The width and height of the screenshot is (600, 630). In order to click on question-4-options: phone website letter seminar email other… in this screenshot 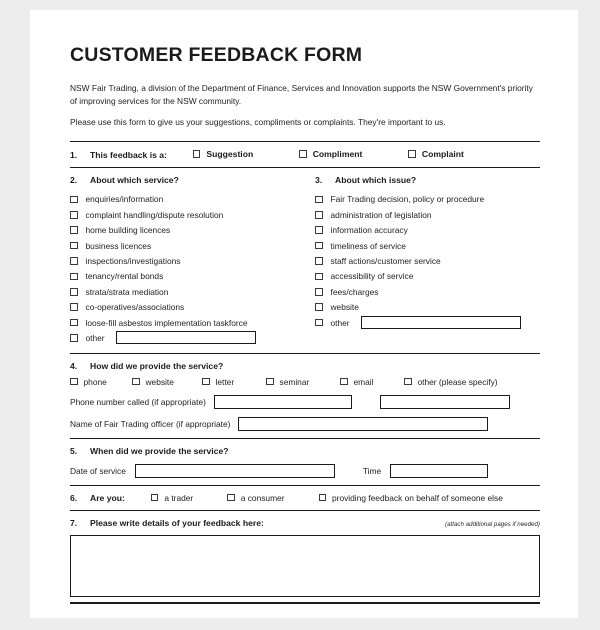, I will do `click(305, 382)`.